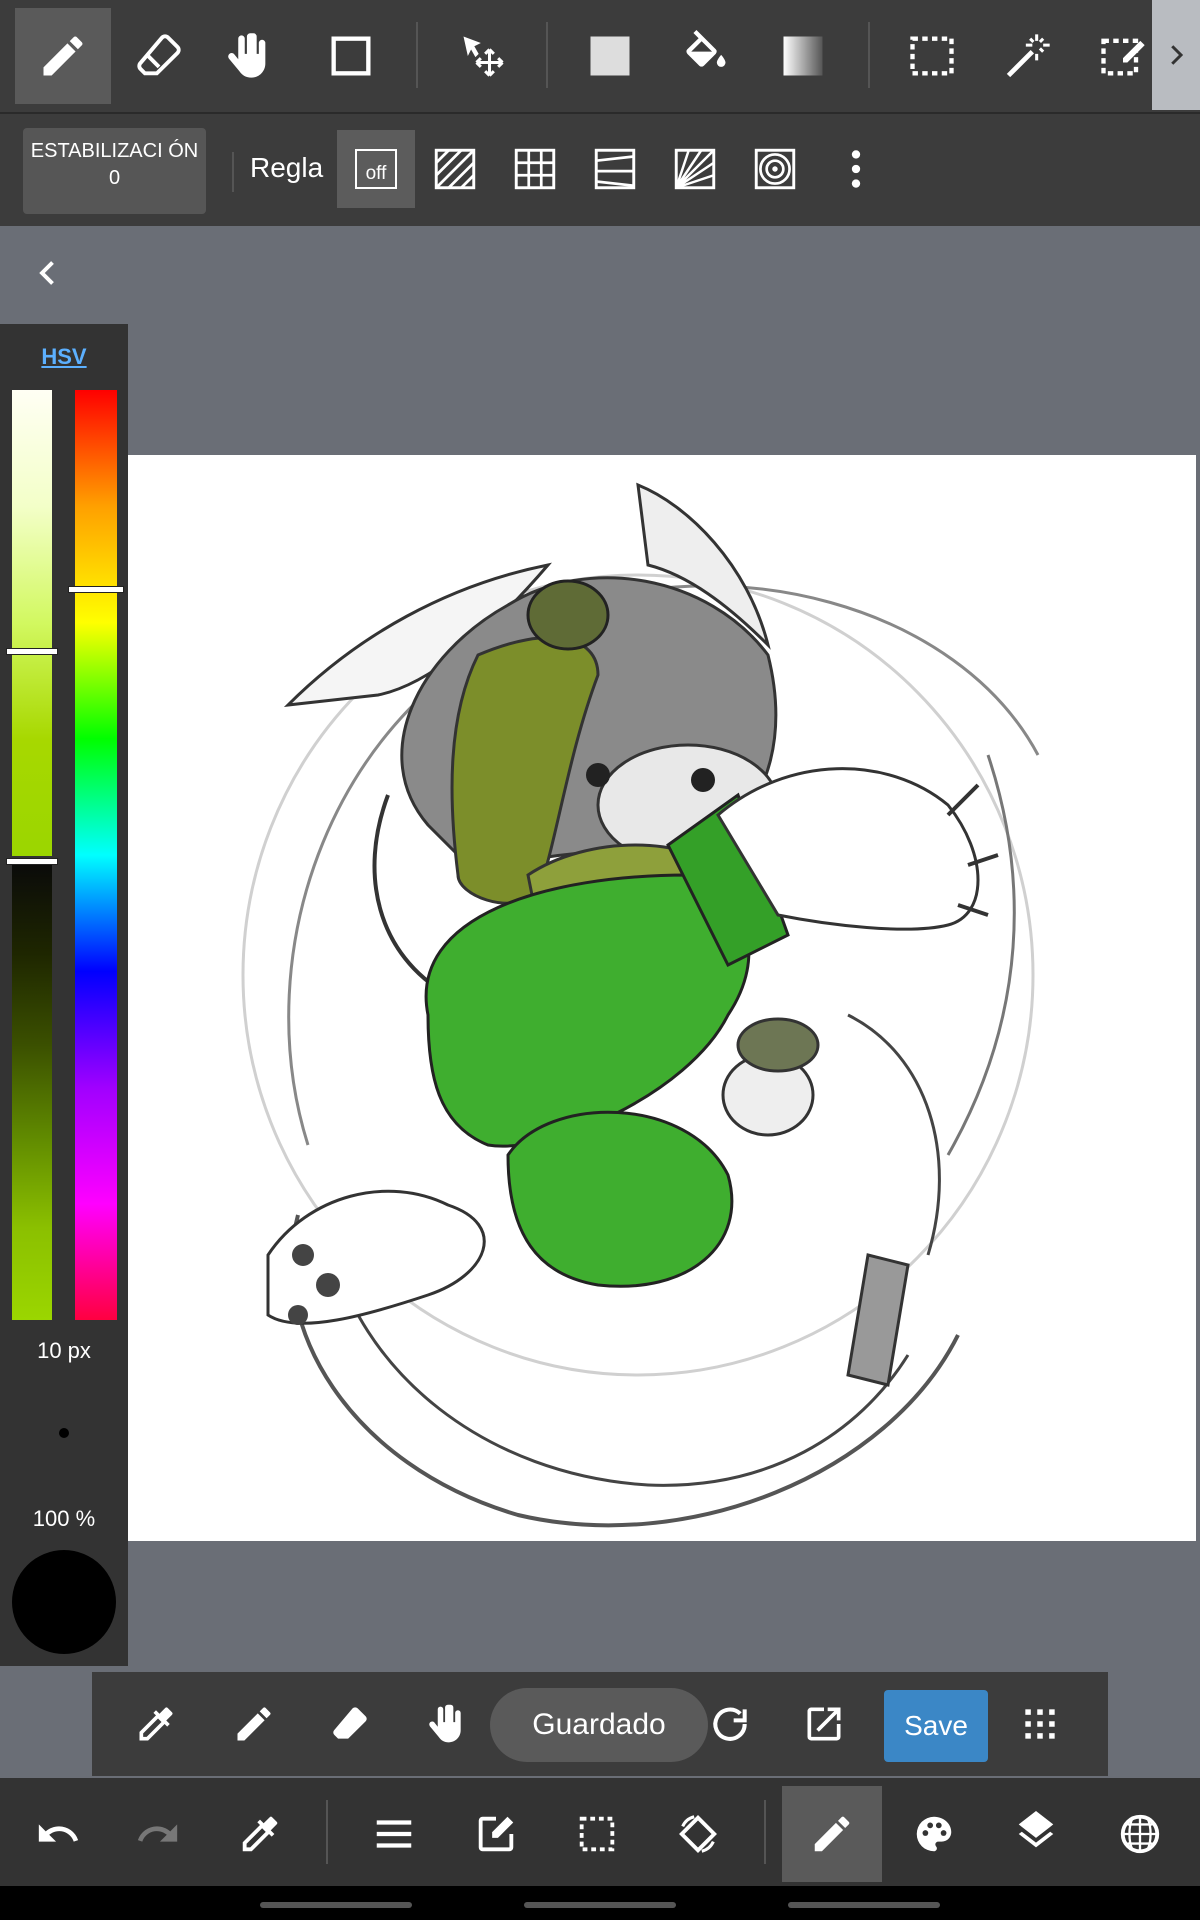 The image size is (1200, 1920). I want to click on undo-icon, so click(58, 1834).